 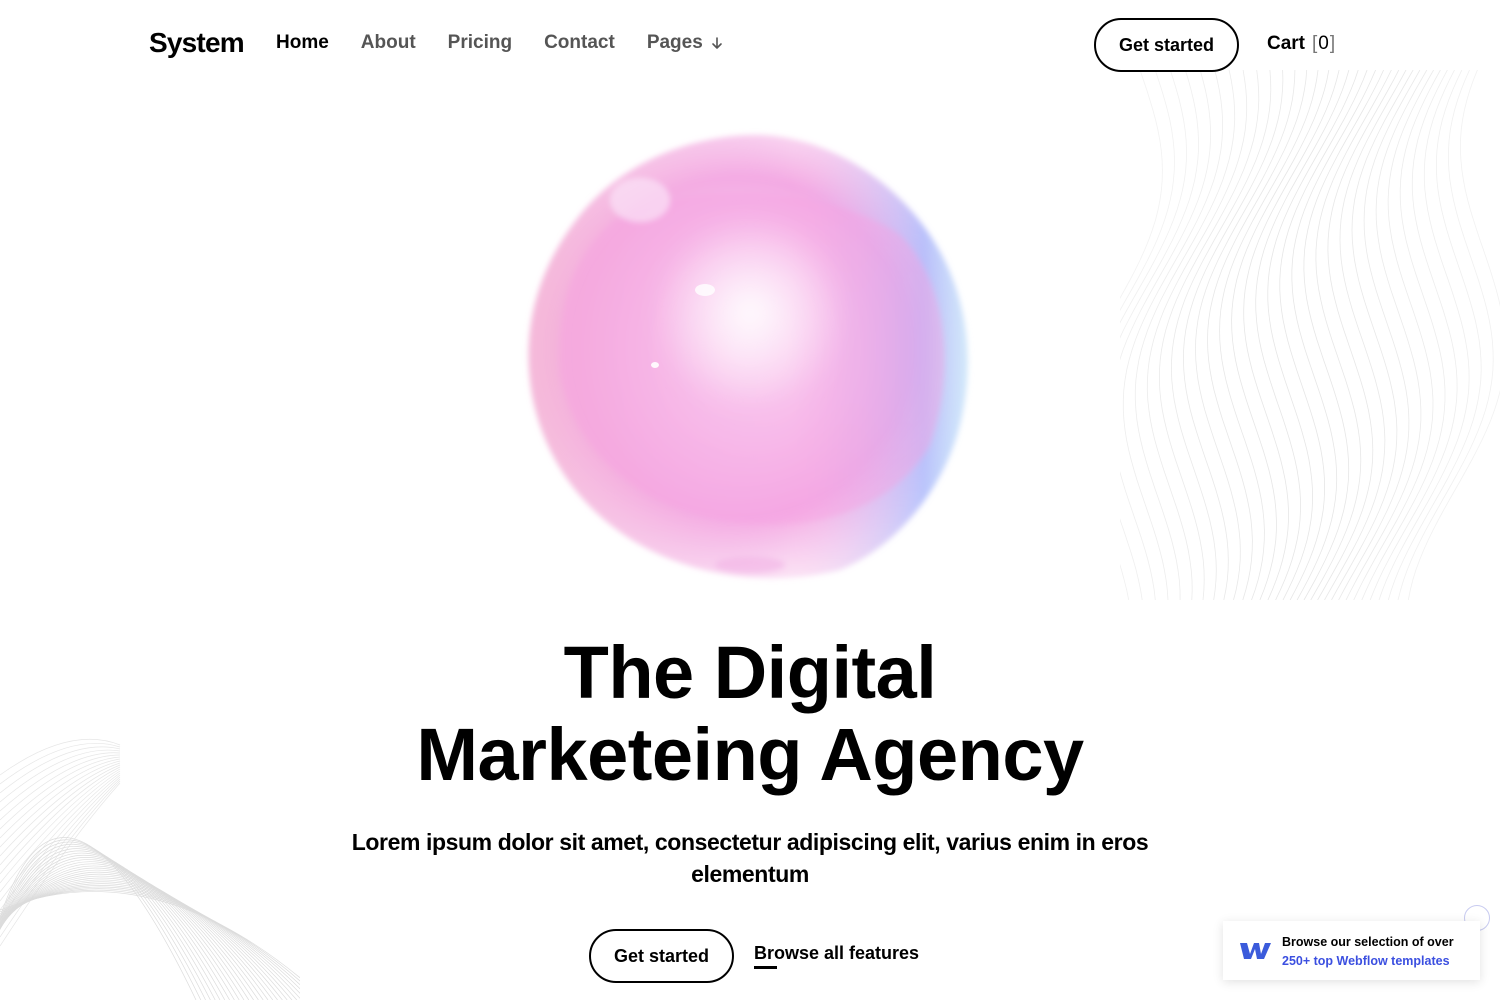 What do you see at coordinates (1332, 43) in the screenshot?
I see `cart-close-bracket: ]` at bounding box center [1332, 43].